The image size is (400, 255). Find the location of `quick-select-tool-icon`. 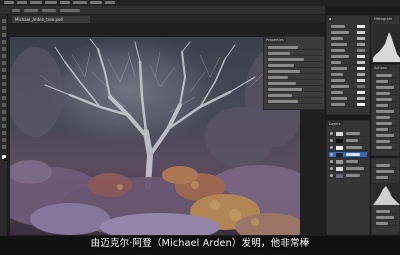

quick-select-tool-icon is located at coordinates (4, 42).